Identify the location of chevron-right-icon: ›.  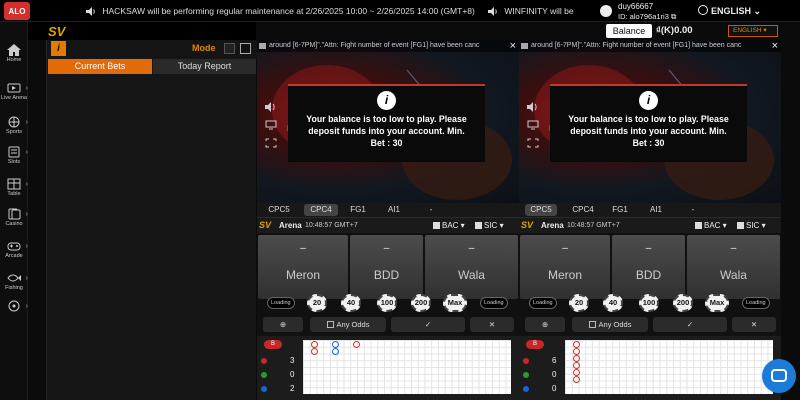
(26, 306).